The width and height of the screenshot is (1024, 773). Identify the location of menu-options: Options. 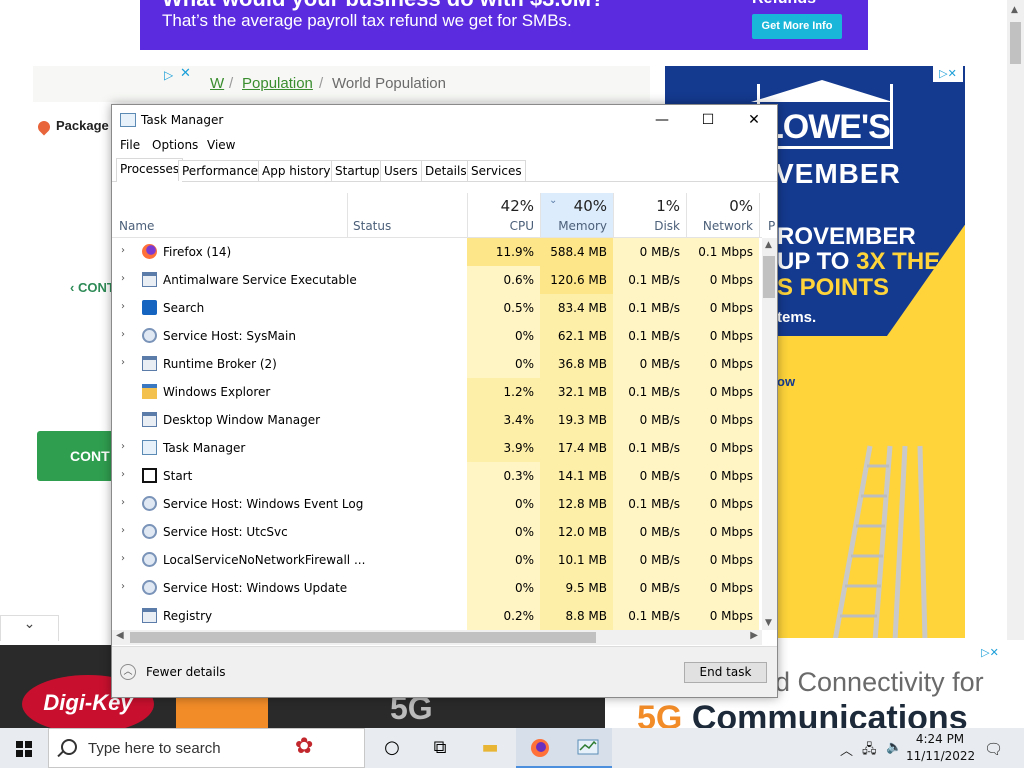
(175, 145).